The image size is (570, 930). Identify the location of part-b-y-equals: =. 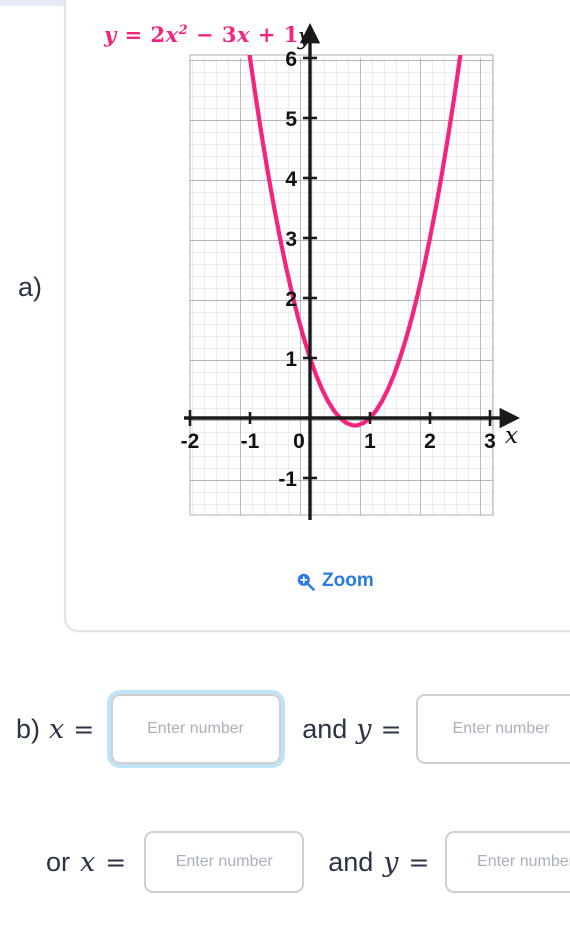
(391, 729).